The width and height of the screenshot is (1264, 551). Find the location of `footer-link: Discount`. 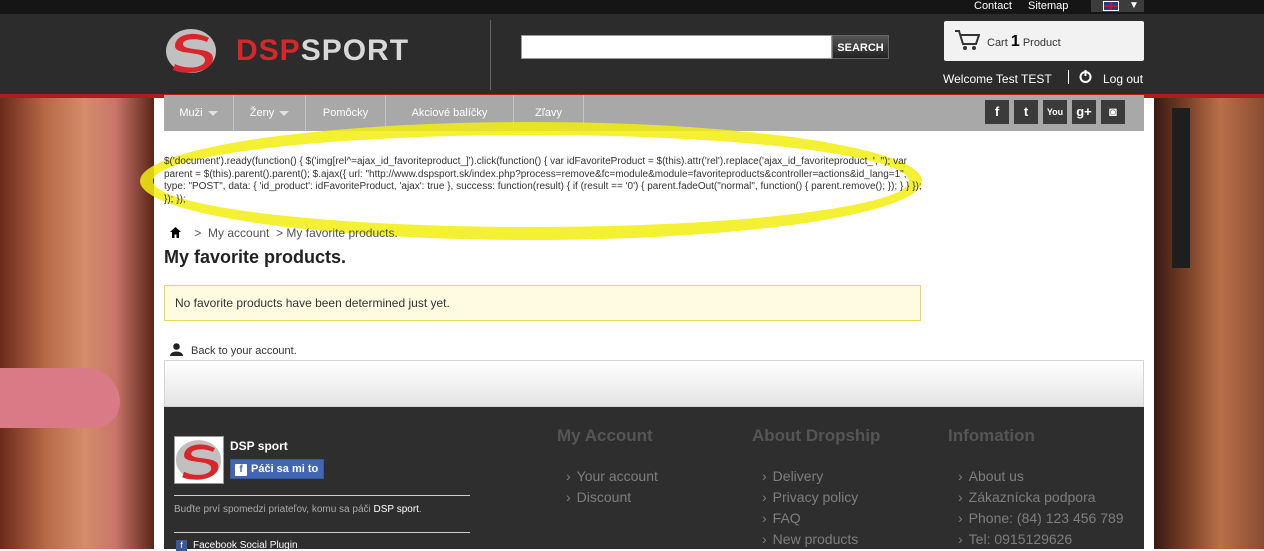

footer-link: Discount is located at coordinates (598, 497).